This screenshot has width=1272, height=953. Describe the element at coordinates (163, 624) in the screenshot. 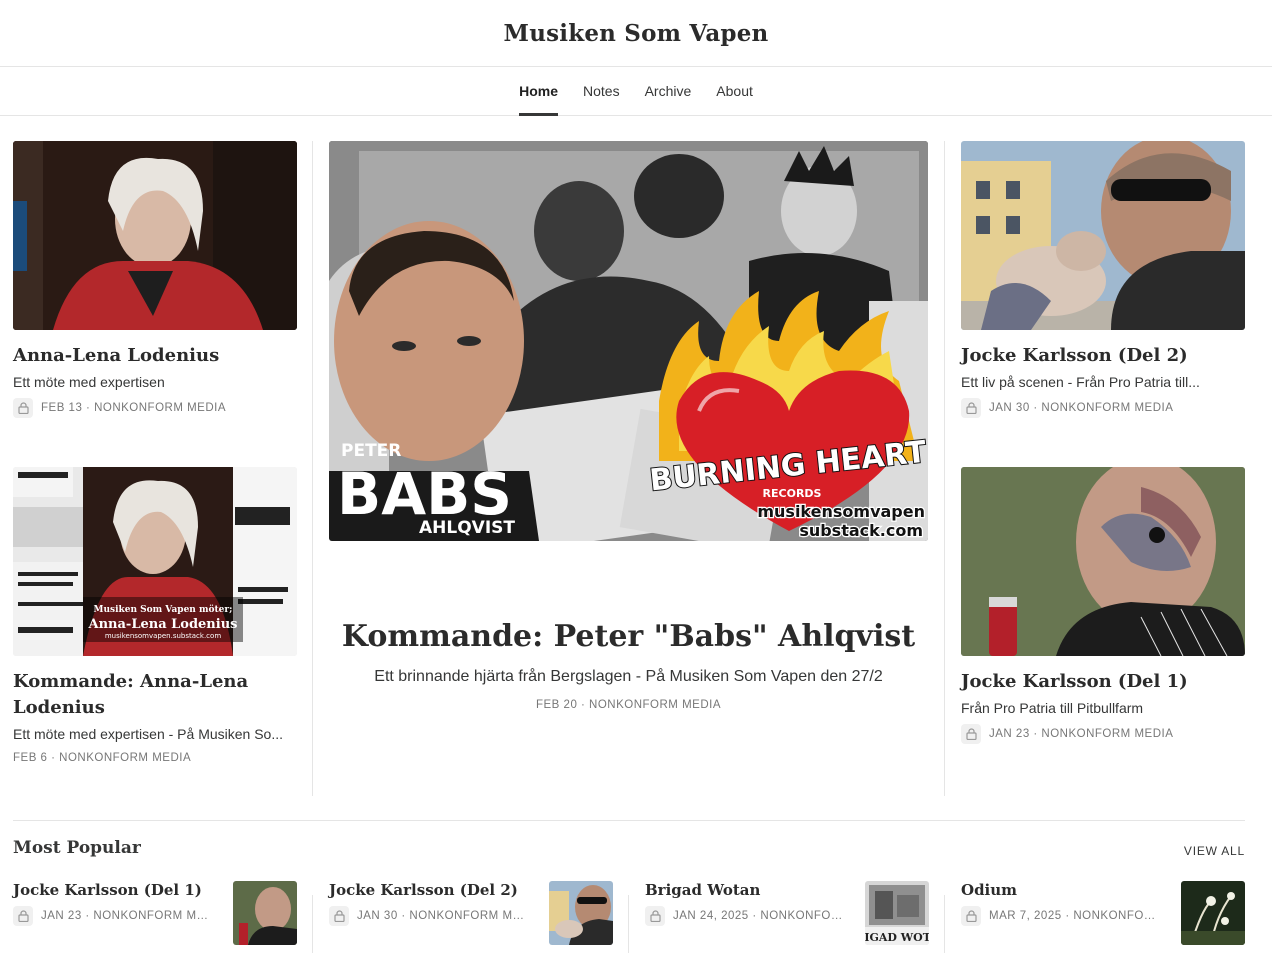

I see `thumbnail-caption-line2: Anna-Lena Lodenius` at that location.